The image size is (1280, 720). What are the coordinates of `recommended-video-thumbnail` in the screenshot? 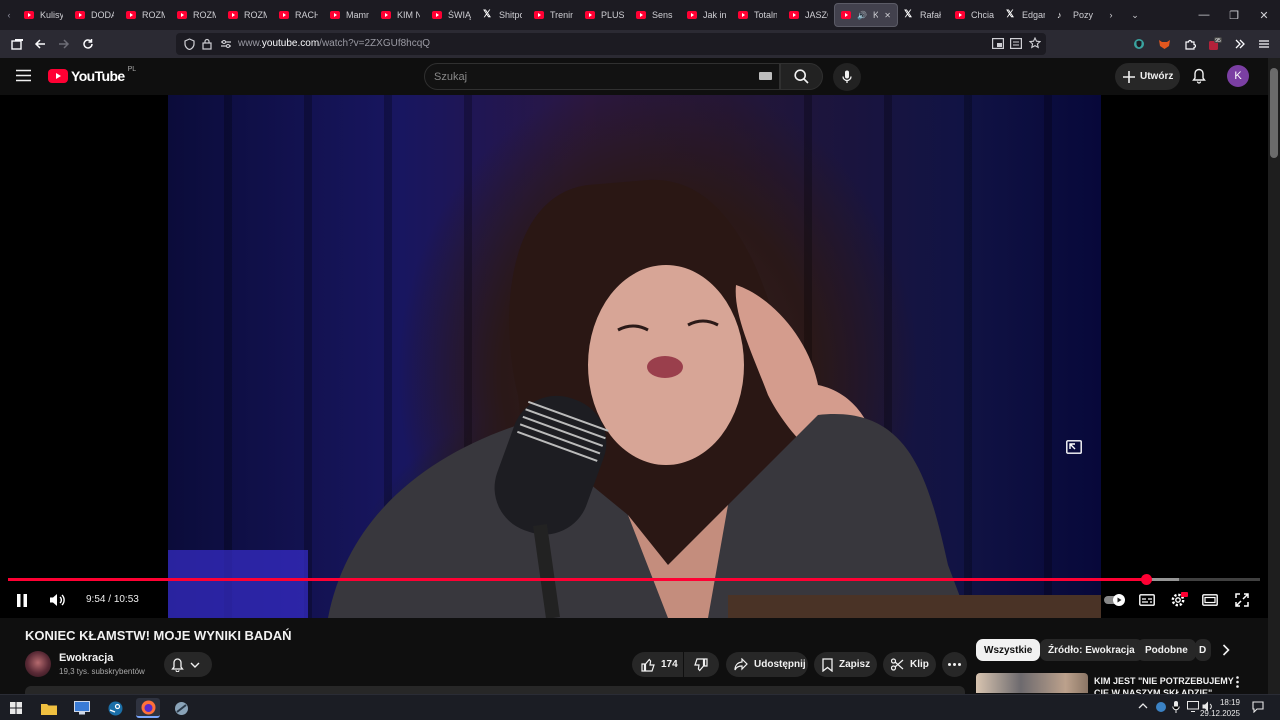 It's located at (1032, 683).